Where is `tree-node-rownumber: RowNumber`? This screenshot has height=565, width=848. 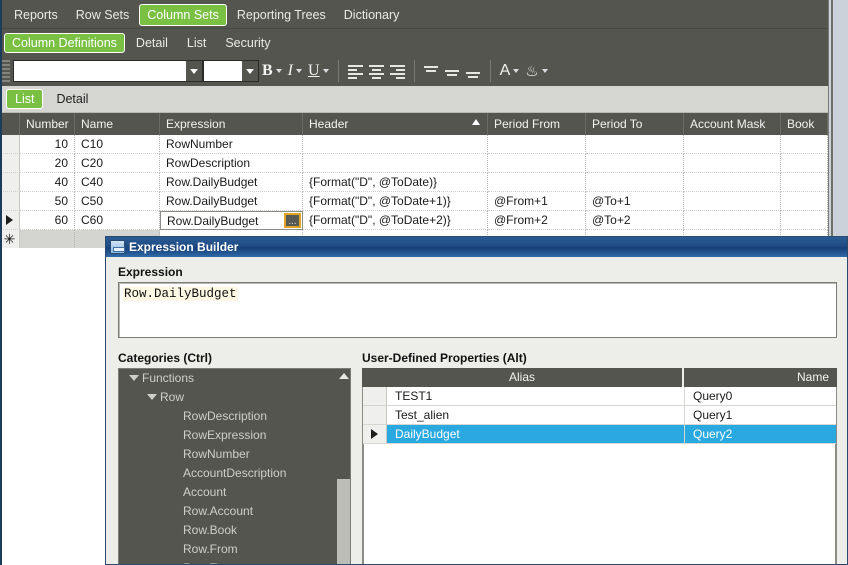 tree-node-rownumber: RowNumber is located at coordinates (234, 454).